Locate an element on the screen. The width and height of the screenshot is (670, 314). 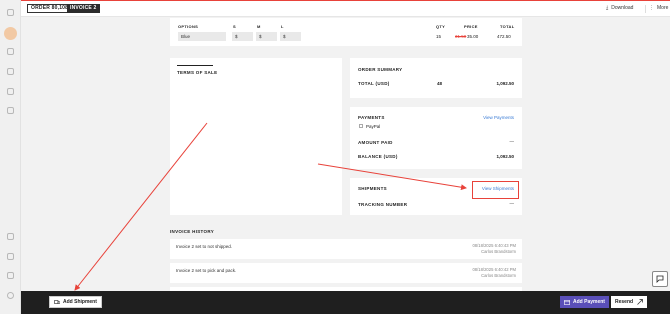
old-price-value: 31.50 is located at coordinates (461, 36).